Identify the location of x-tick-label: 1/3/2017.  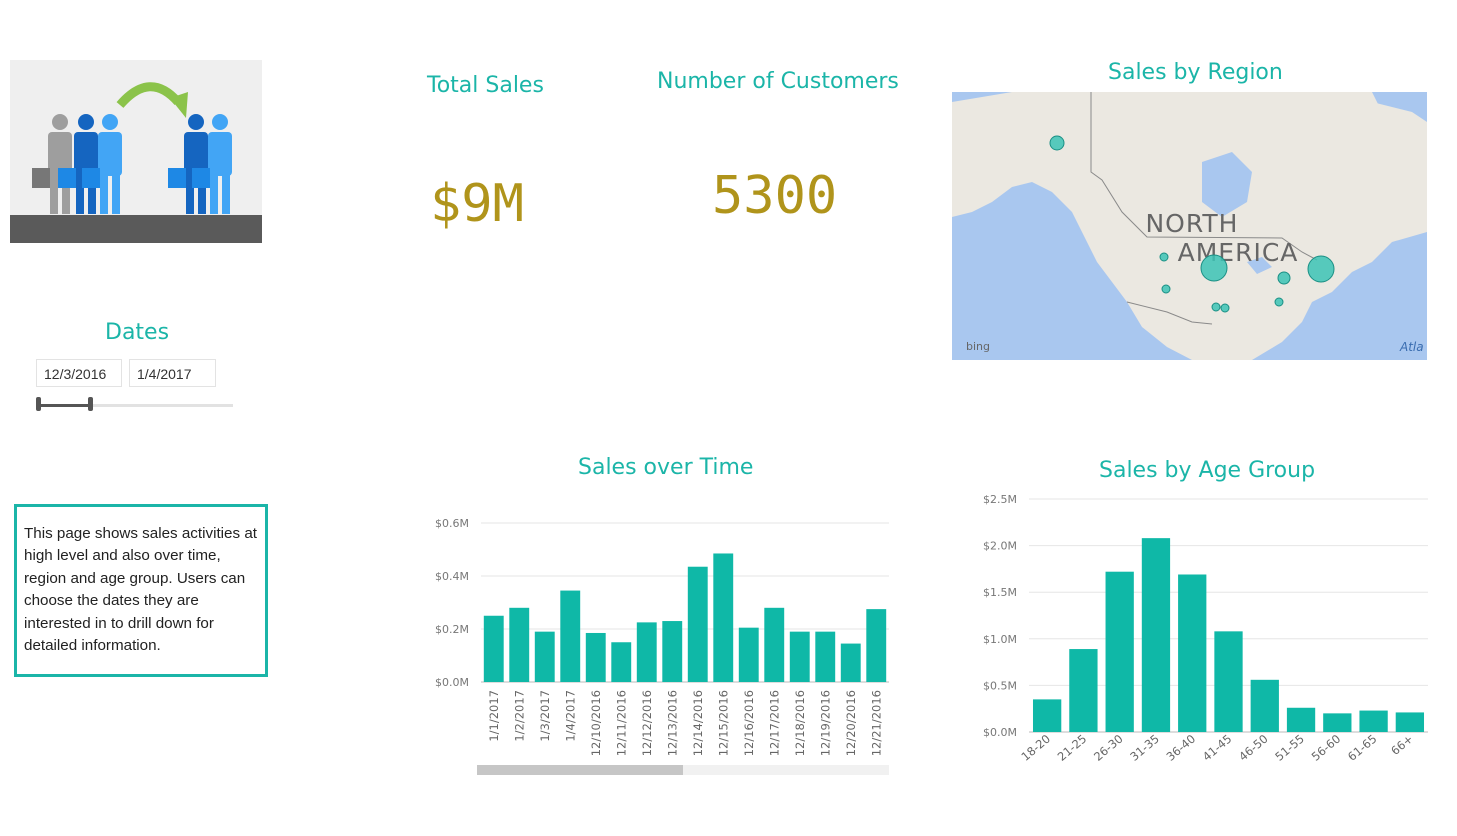
(545, 716).